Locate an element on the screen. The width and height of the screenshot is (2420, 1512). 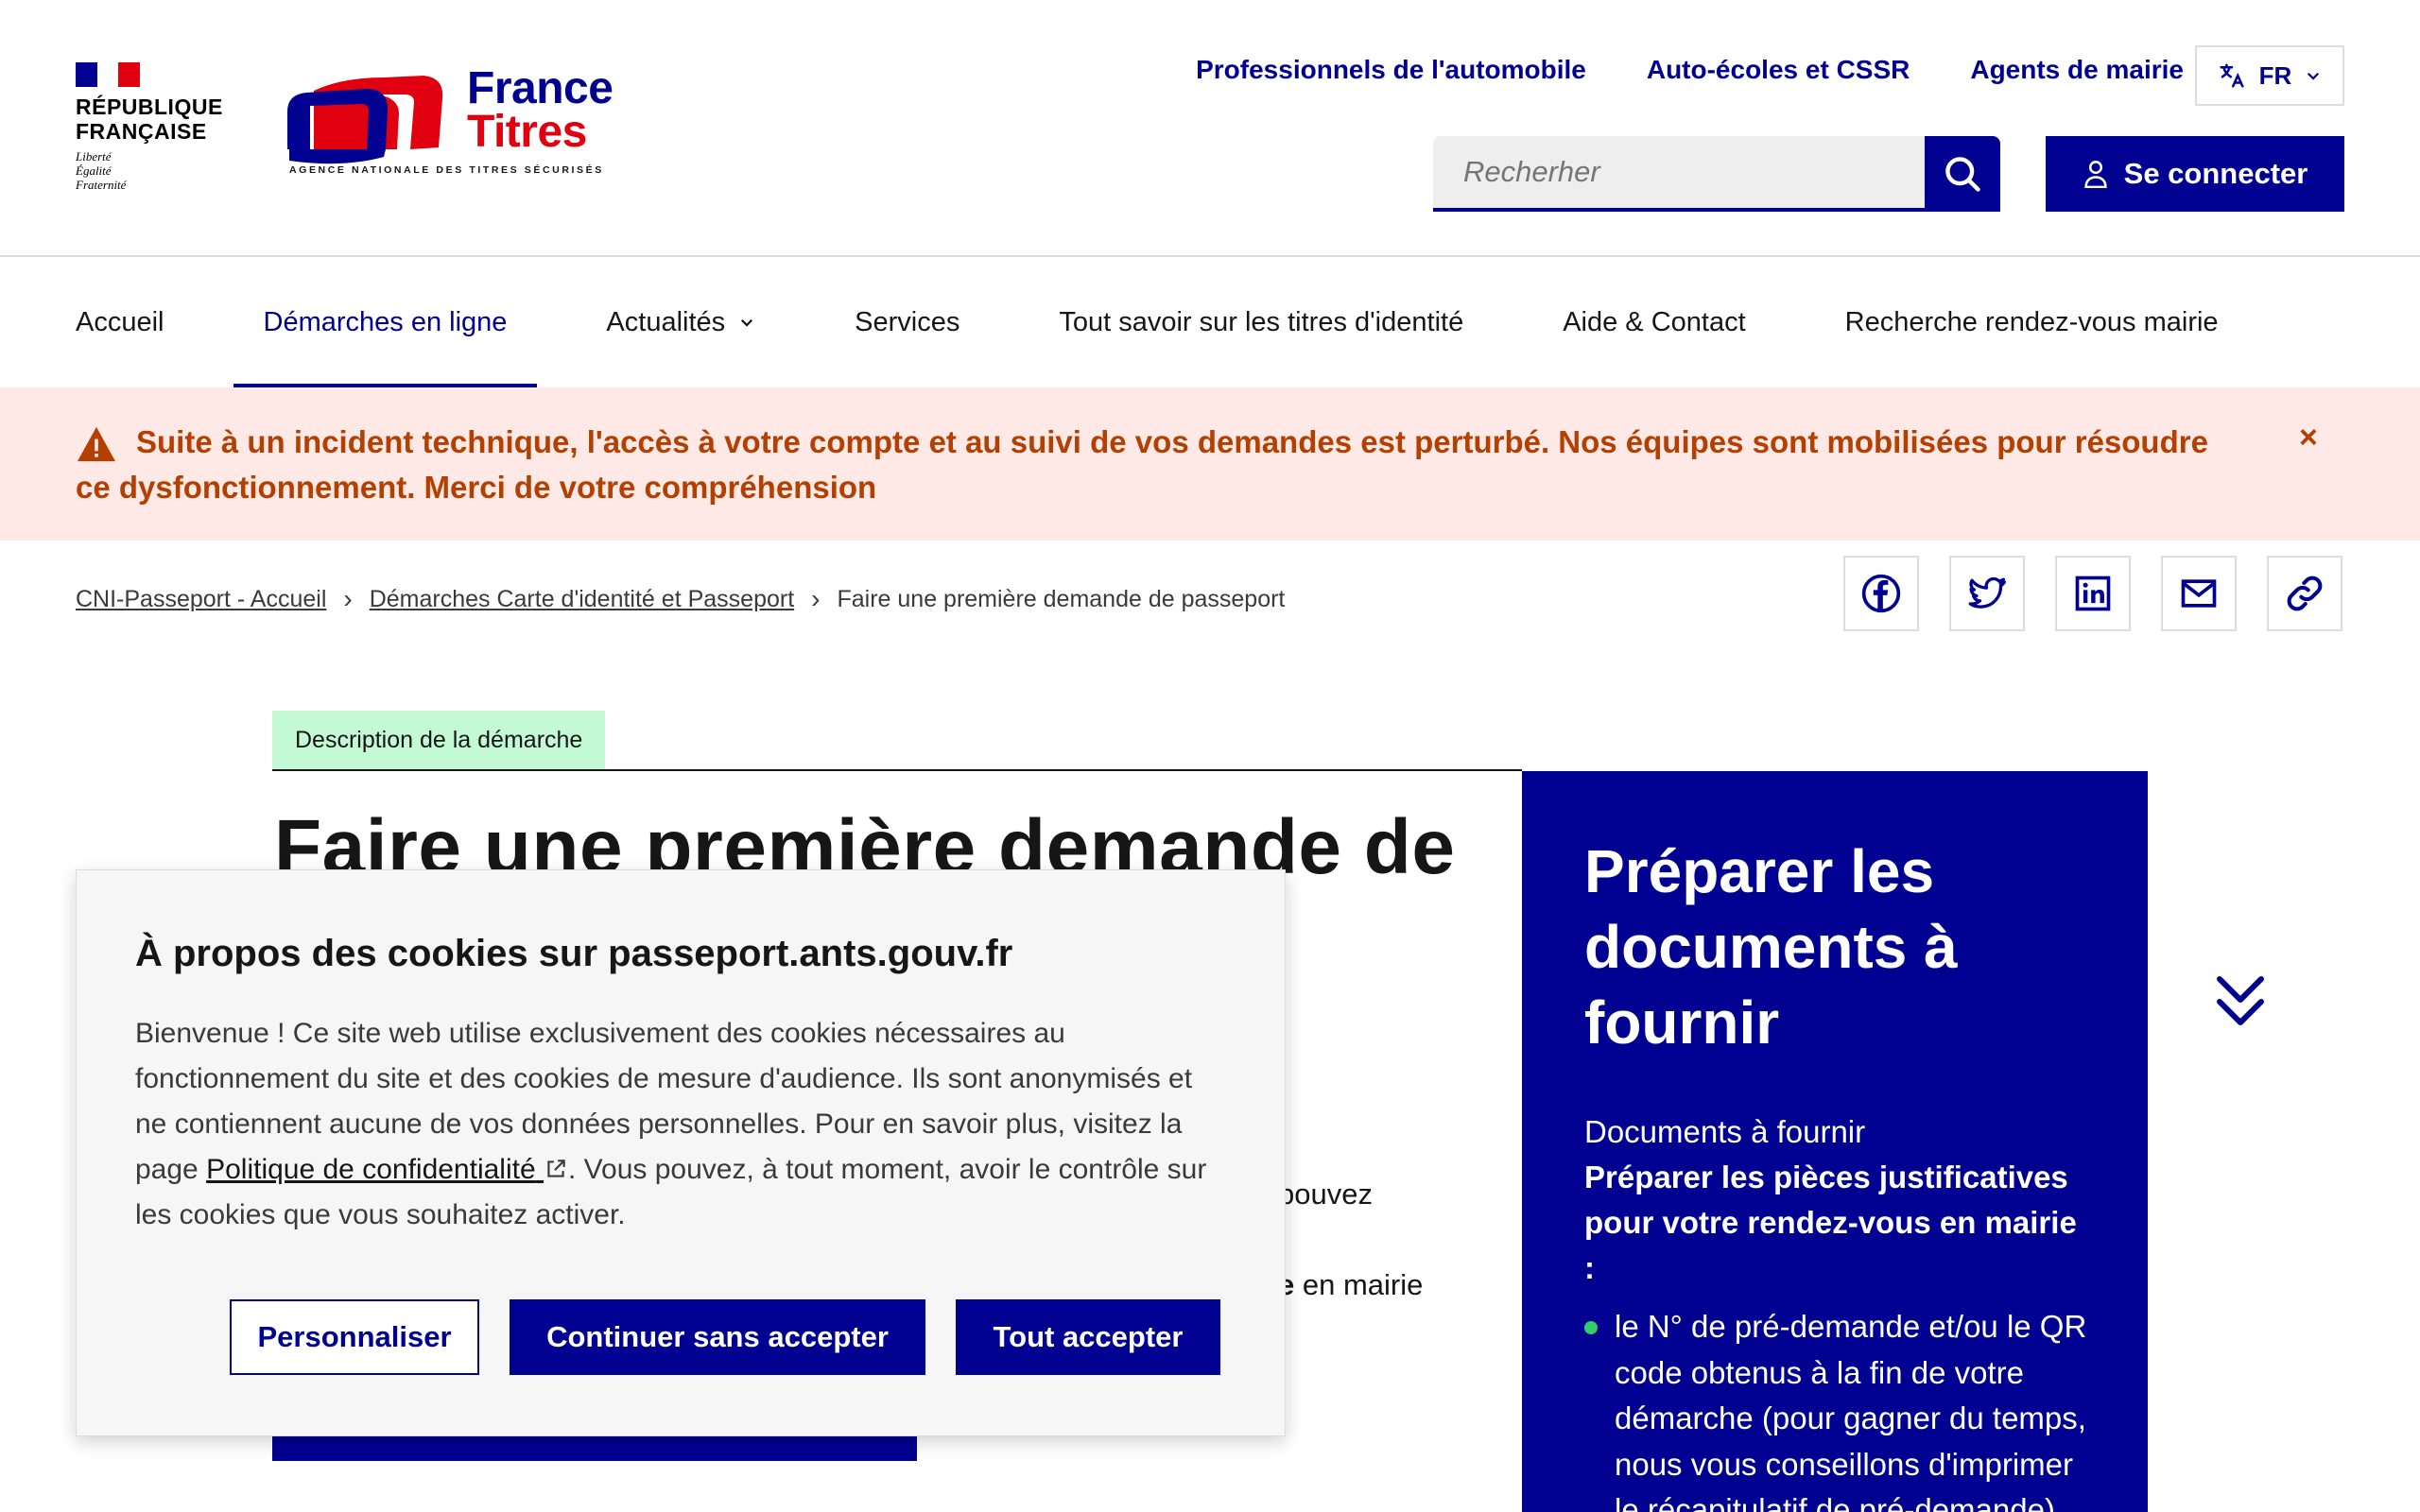
panel-subtitle: Documents à fournir is located at coordinates (1725, 1131).